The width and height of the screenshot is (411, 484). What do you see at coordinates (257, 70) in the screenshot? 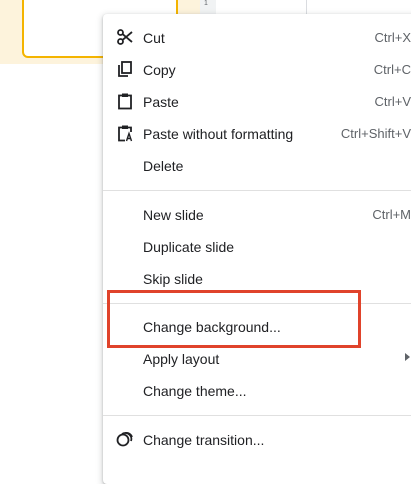
I see `menu-item-copy: Copy Ctrl+C` at bounding box center [257, 70].